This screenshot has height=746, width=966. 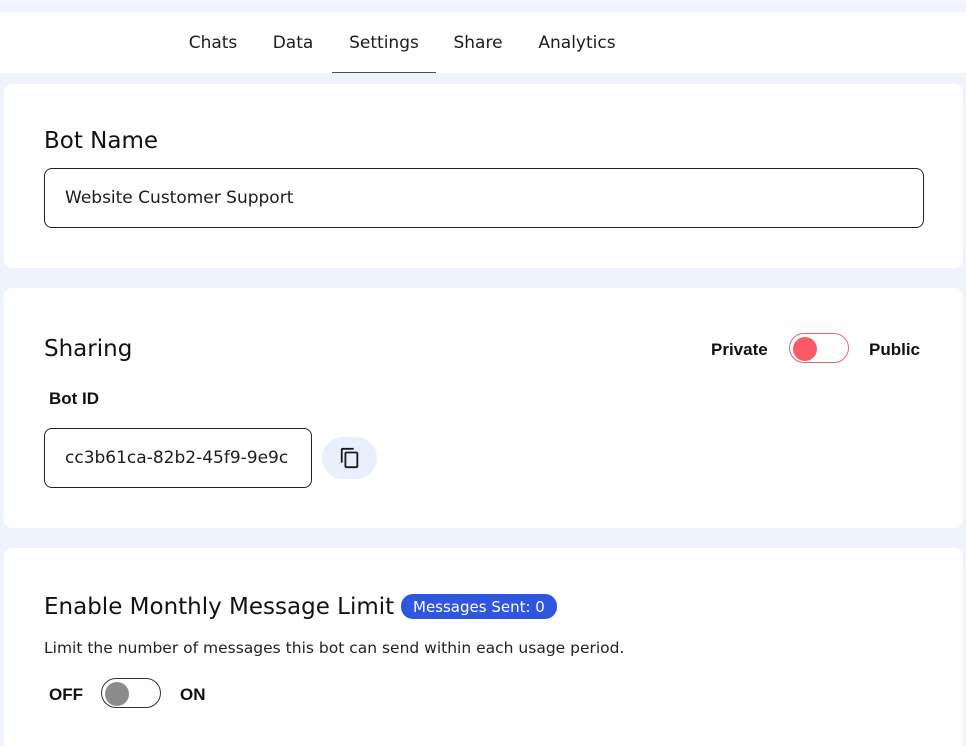 I want to click on top-strip, so click(x=483, y=6).